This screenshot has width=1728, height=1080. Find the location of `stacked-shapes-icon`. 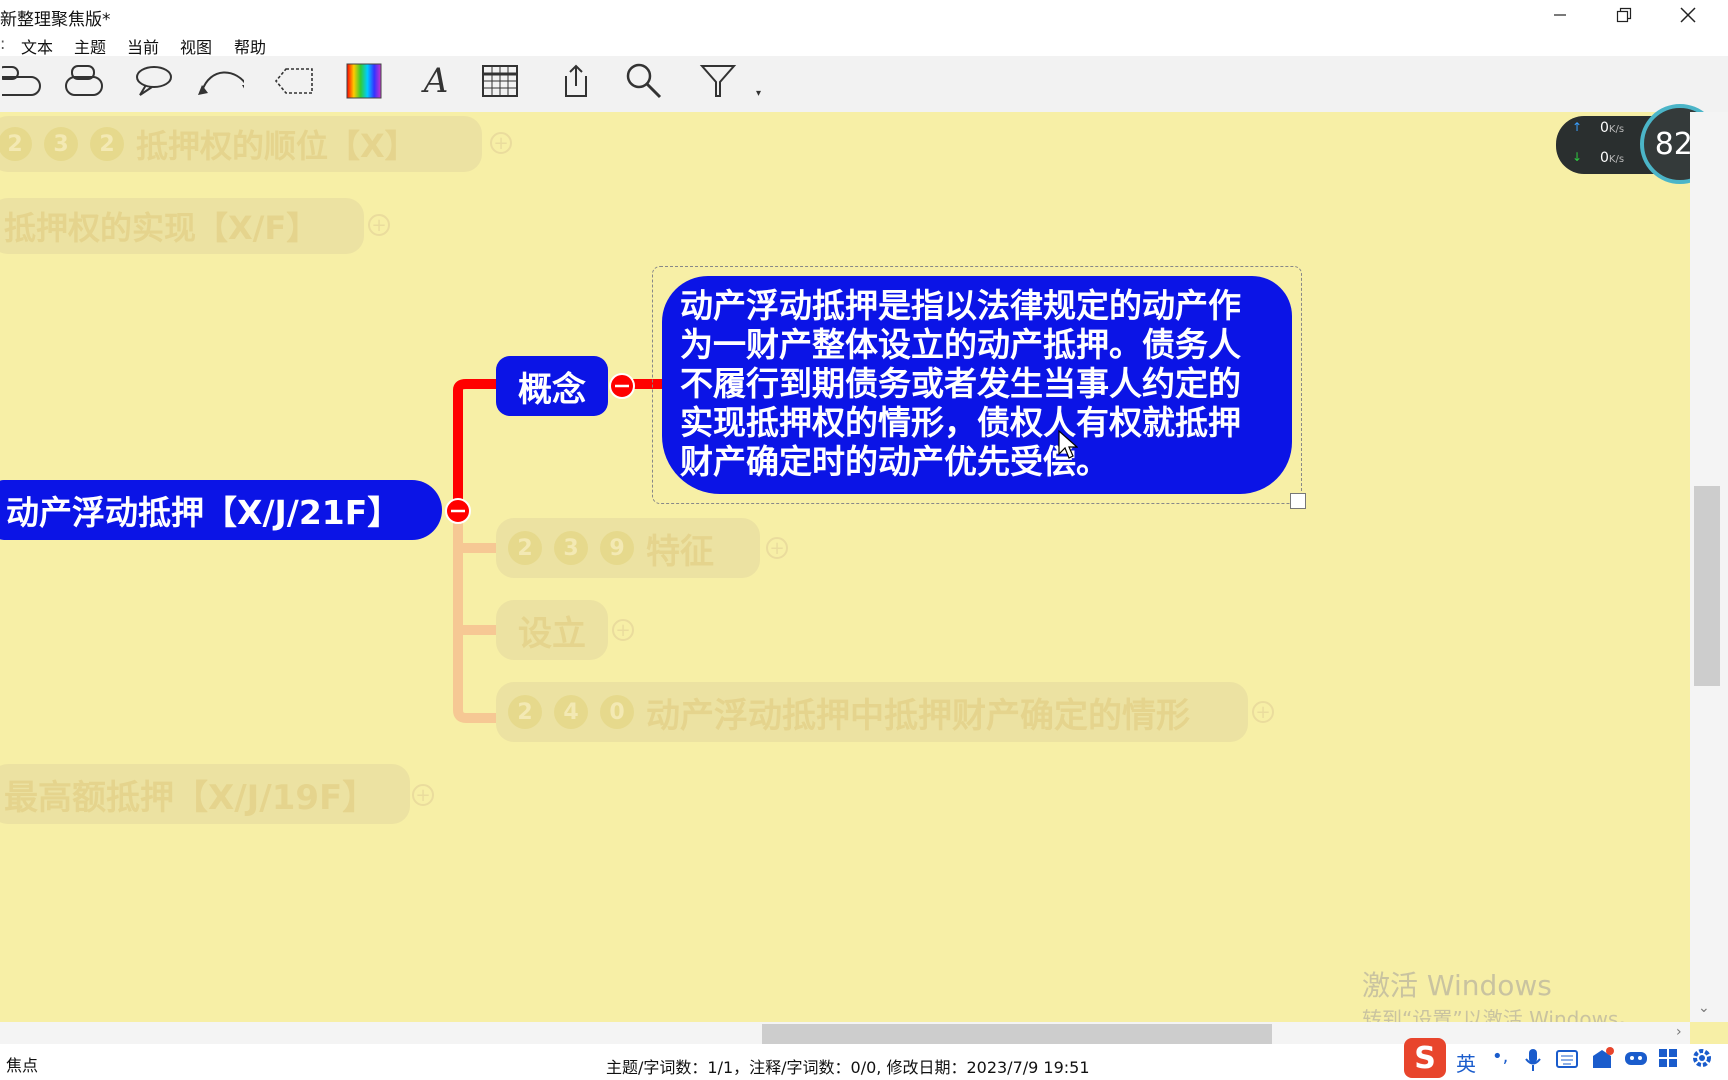

stacked-shapes-icon is located at coordinates (84, 80).